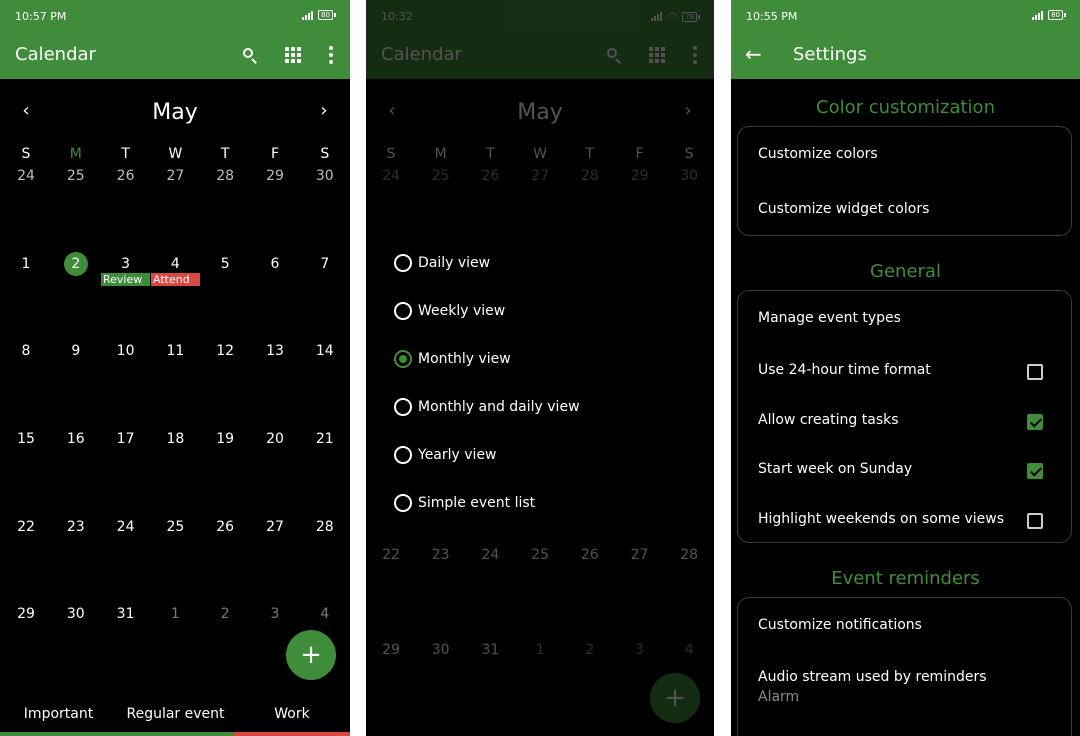  What do you see at coordinates (175, 439) in the screenshot?
I see `day-cell: 18` at bounding box center [175, 439].